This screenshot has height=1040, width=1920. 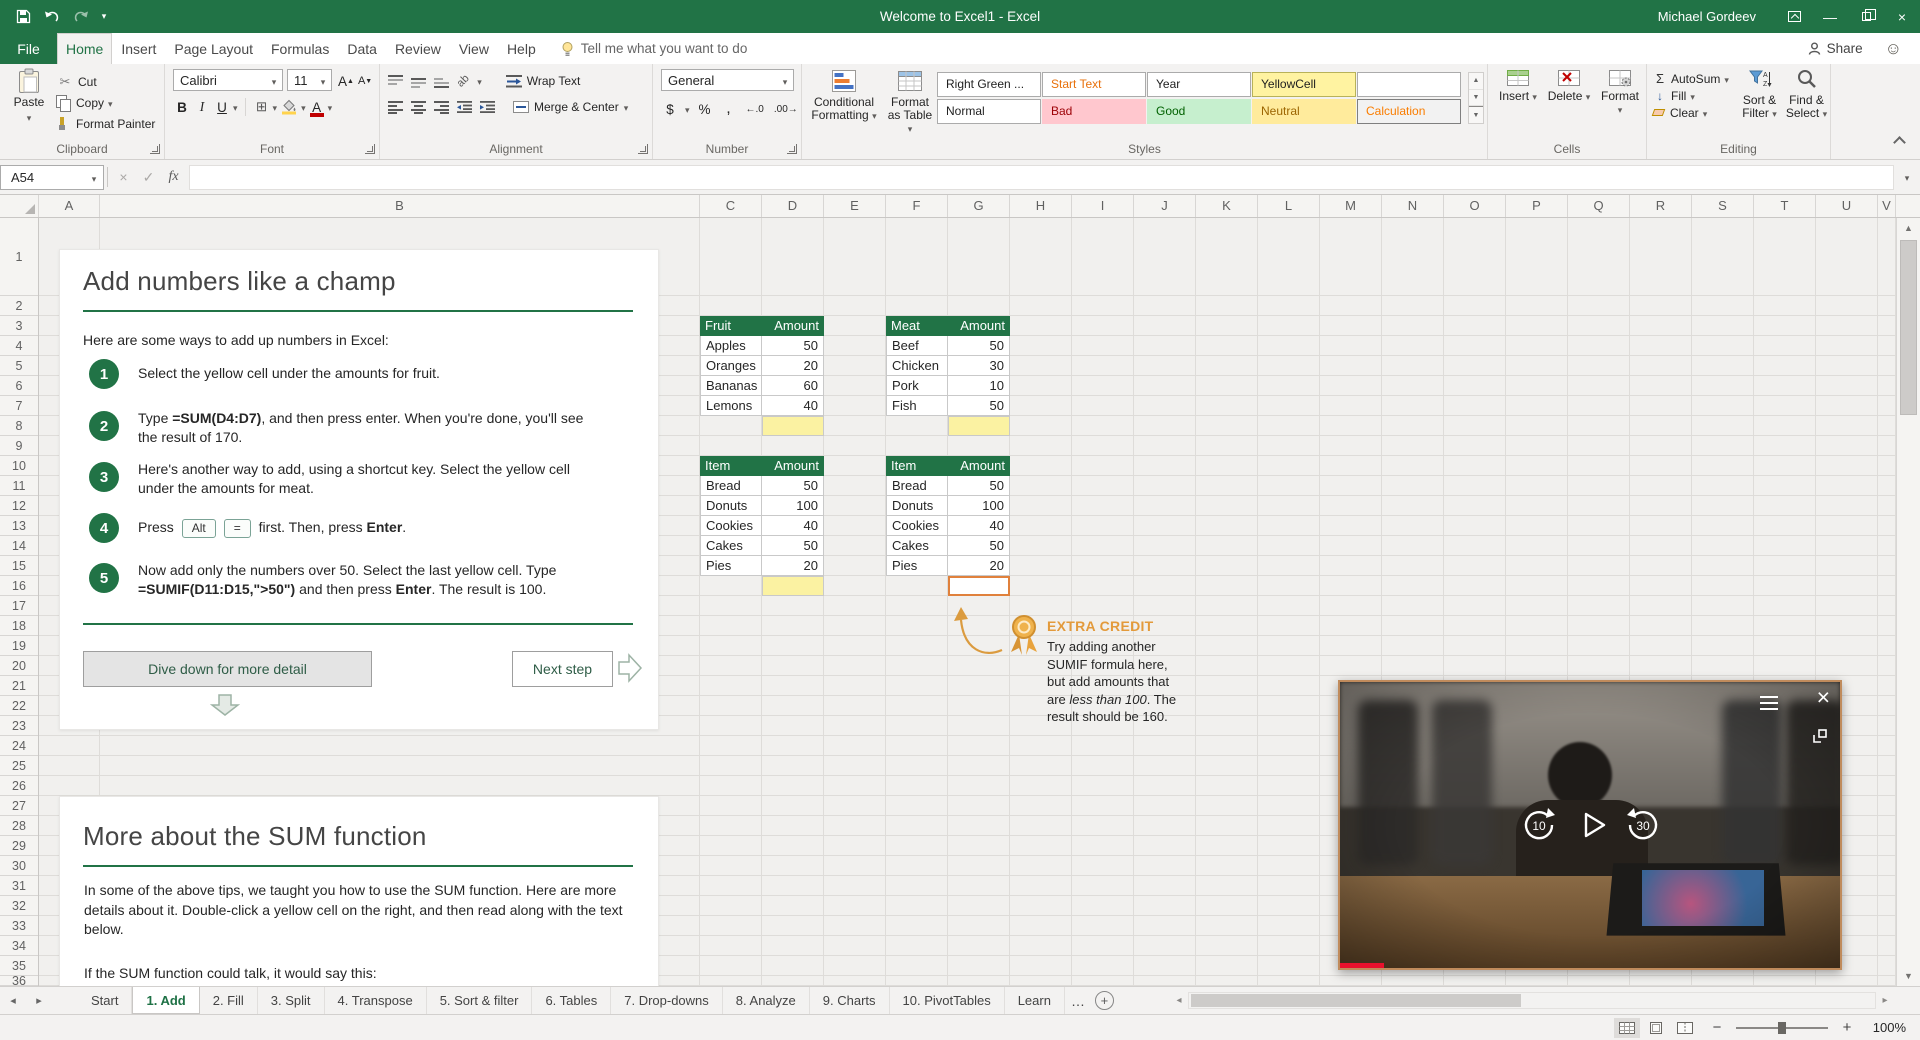 I want to click on row-header-11: 11, so click(x=19, y=486).